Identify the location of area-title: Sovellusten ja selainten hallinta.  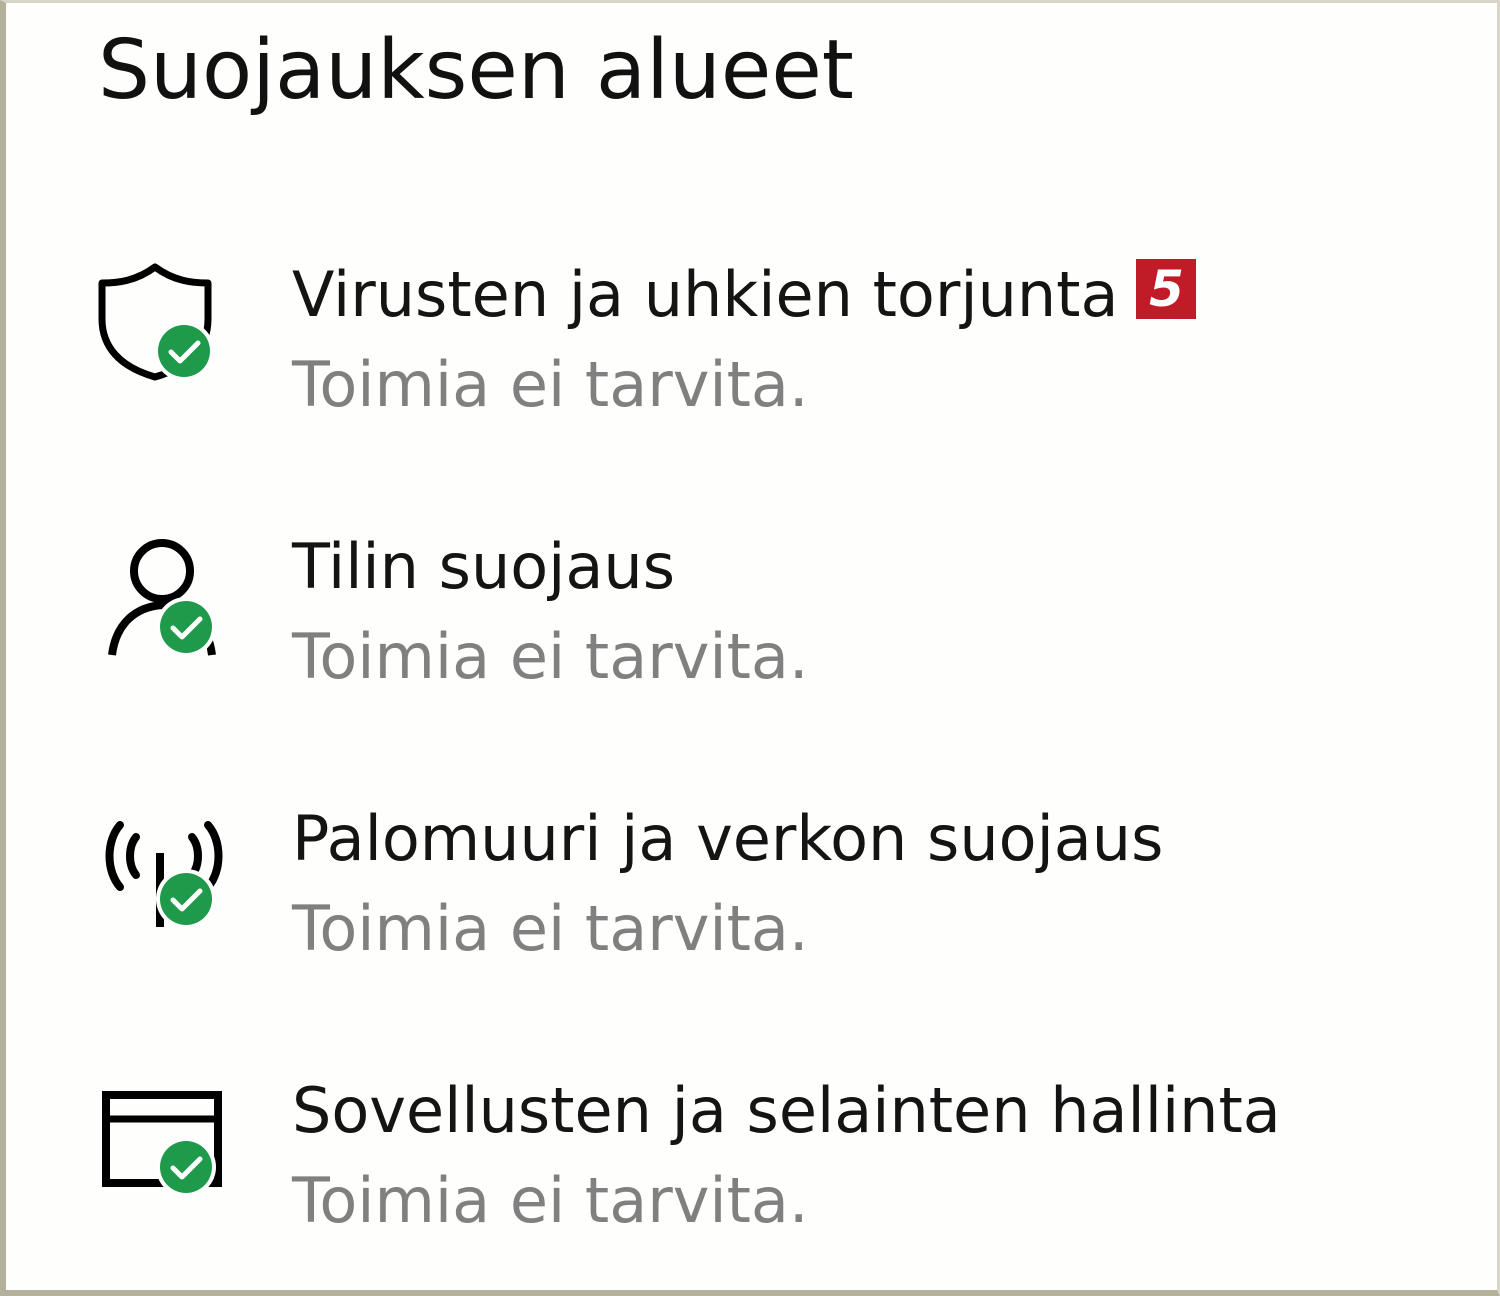
(786, 1110).